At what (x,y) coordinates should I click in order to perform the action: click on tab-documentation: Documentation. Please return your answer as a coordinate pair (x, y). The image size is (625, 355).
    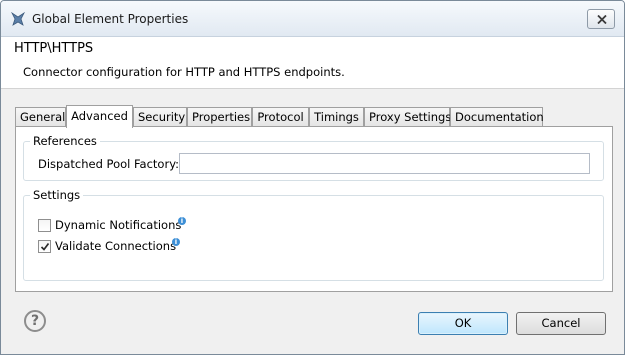
    Looking at the image, I should click on (497, 117).